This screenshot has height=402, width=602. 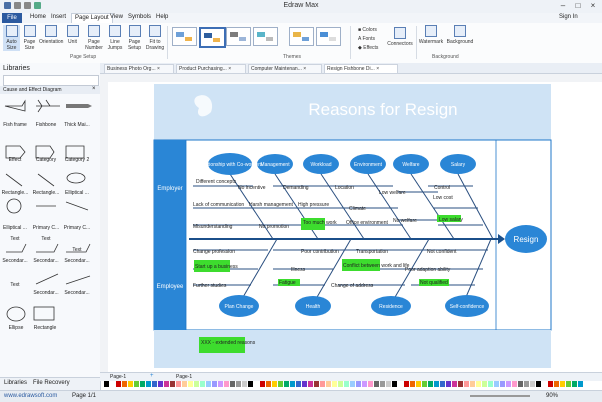 I want to click on doc-tab-computer-maintenance: Computer Maintenan... ×, so click(x=285, y=69).